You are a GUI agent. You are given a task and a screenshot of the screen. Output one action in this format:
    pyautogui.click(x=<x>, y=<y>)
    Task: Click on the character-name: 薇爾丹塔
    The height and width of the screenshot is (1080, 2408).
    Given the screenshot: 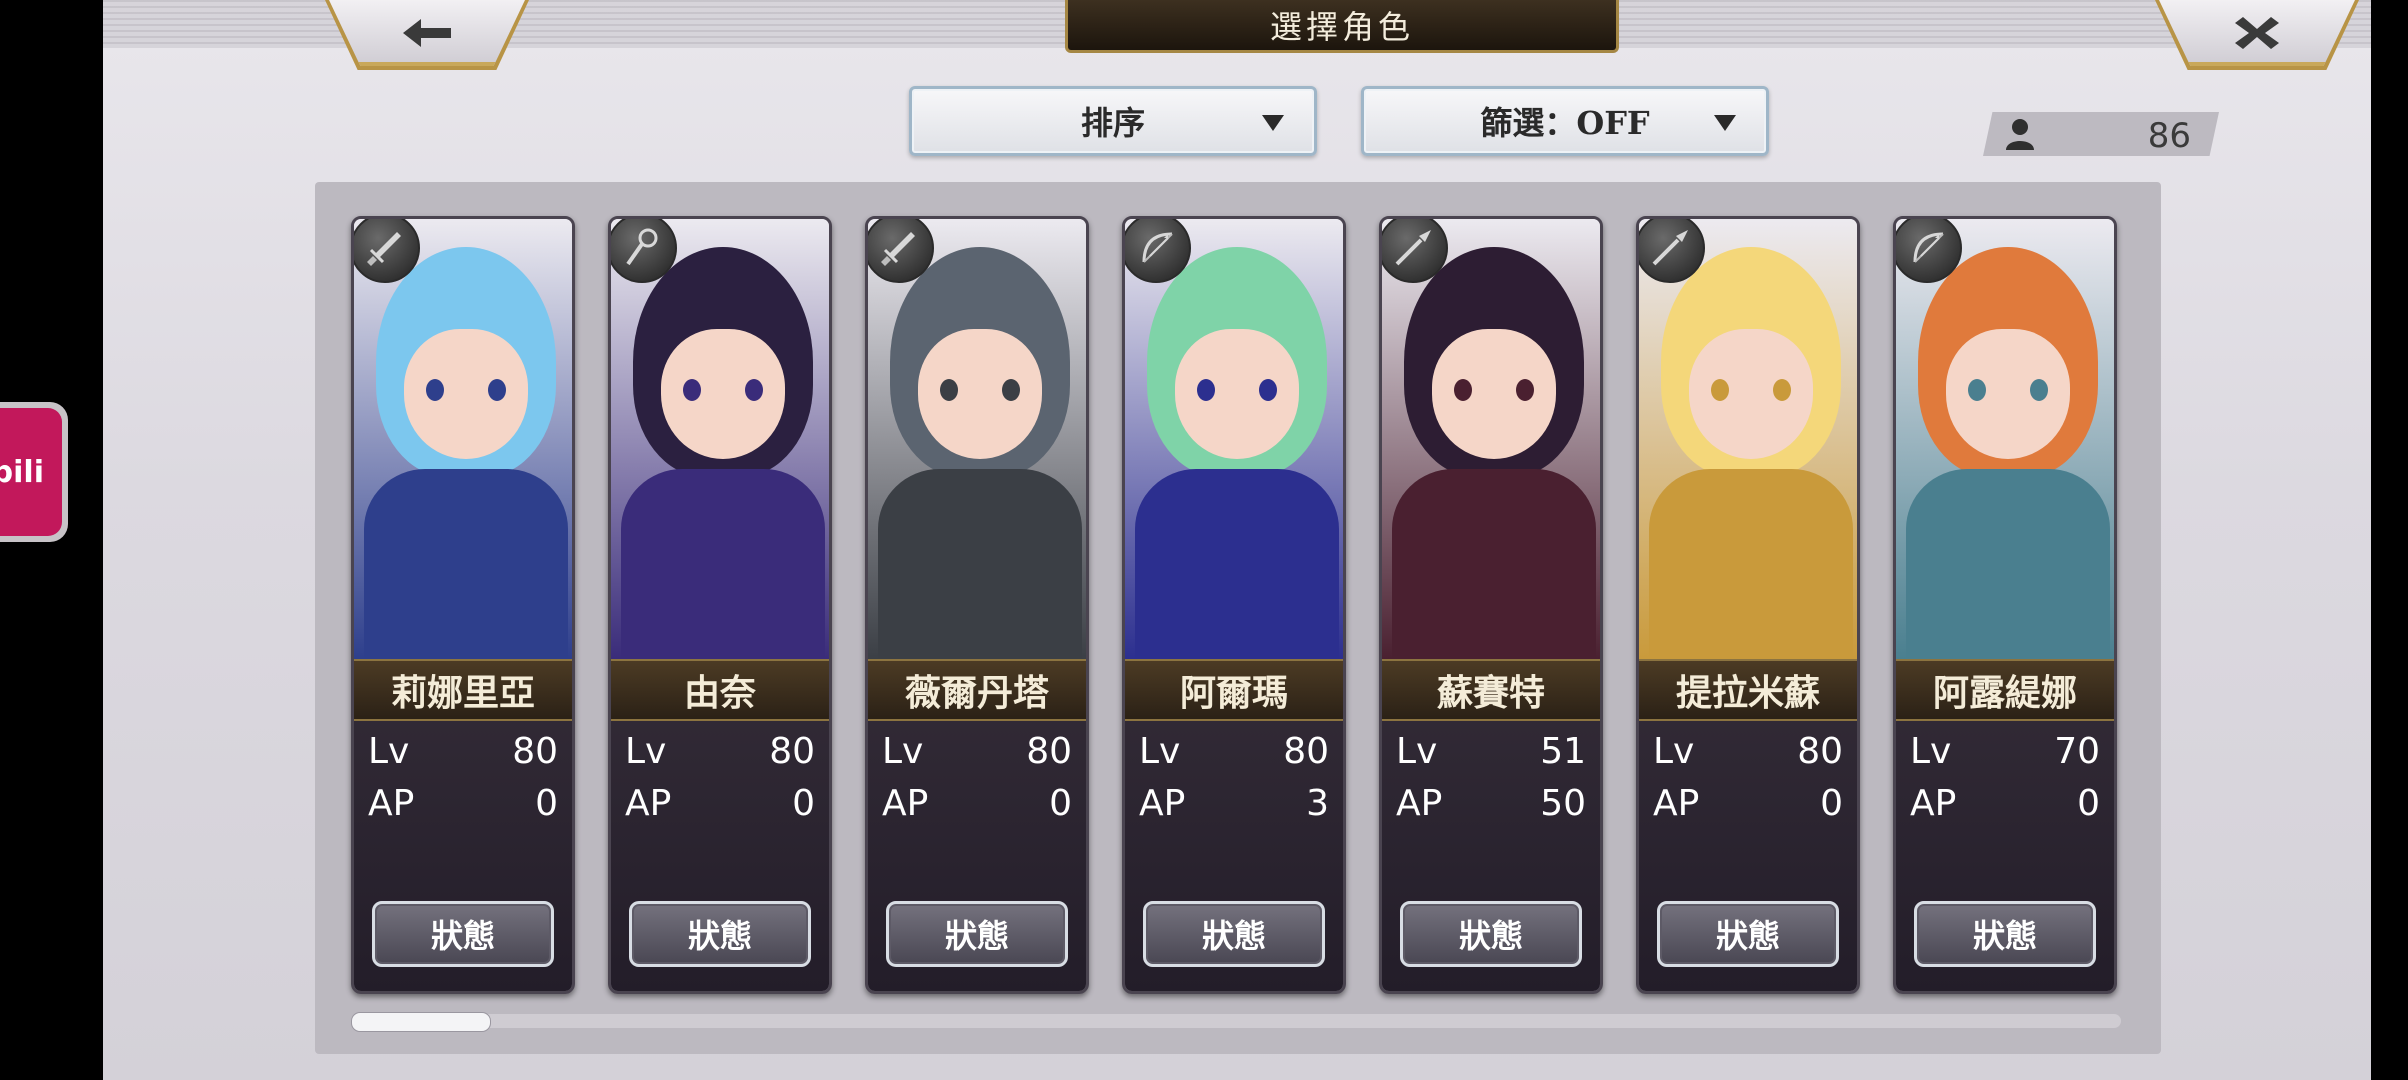 What is the action you would take?
    pyautogui.click(x=977, y=690)
    